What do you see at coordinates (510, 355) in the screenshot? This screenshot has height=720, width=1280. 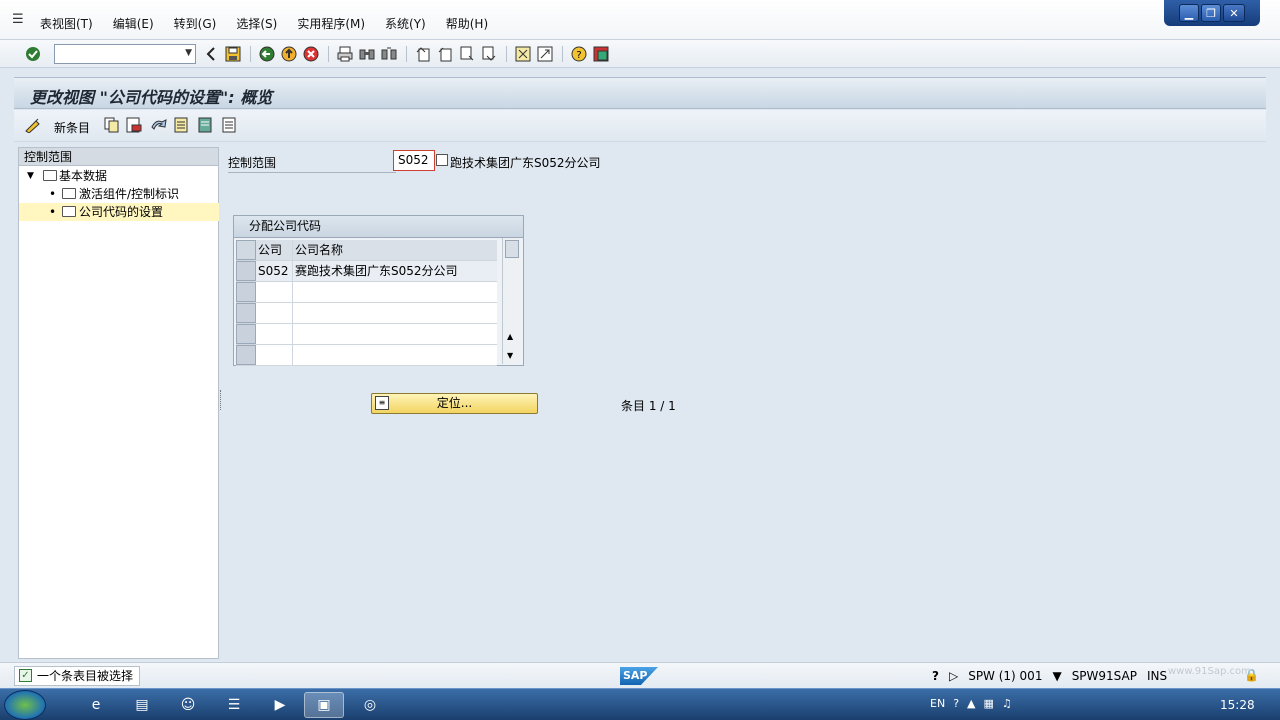 I see `scroll-down-icon: ▼` at bounding box center [510, 355].